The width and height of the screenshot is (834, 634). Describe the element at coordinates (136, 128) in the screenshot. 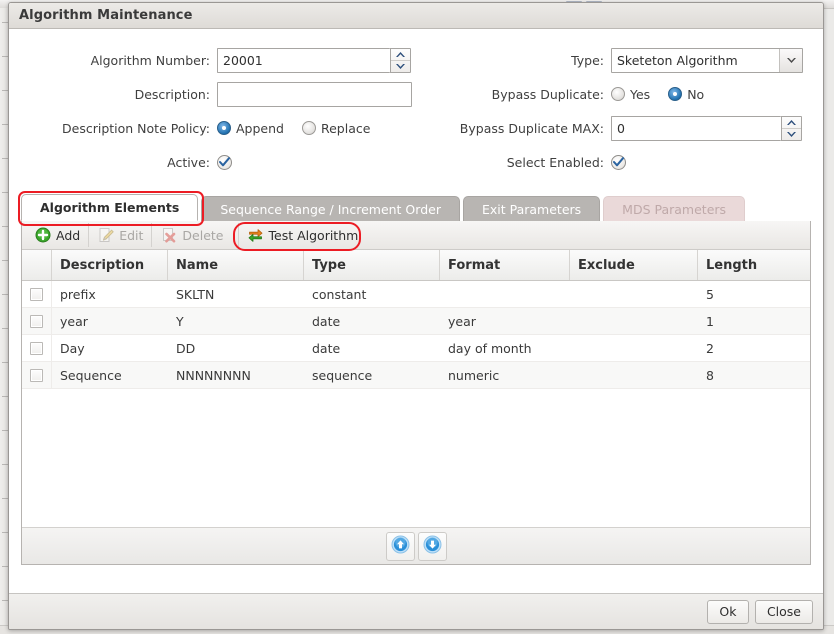

I see `label-description-note-policy: Description Note Policy:` at that location.